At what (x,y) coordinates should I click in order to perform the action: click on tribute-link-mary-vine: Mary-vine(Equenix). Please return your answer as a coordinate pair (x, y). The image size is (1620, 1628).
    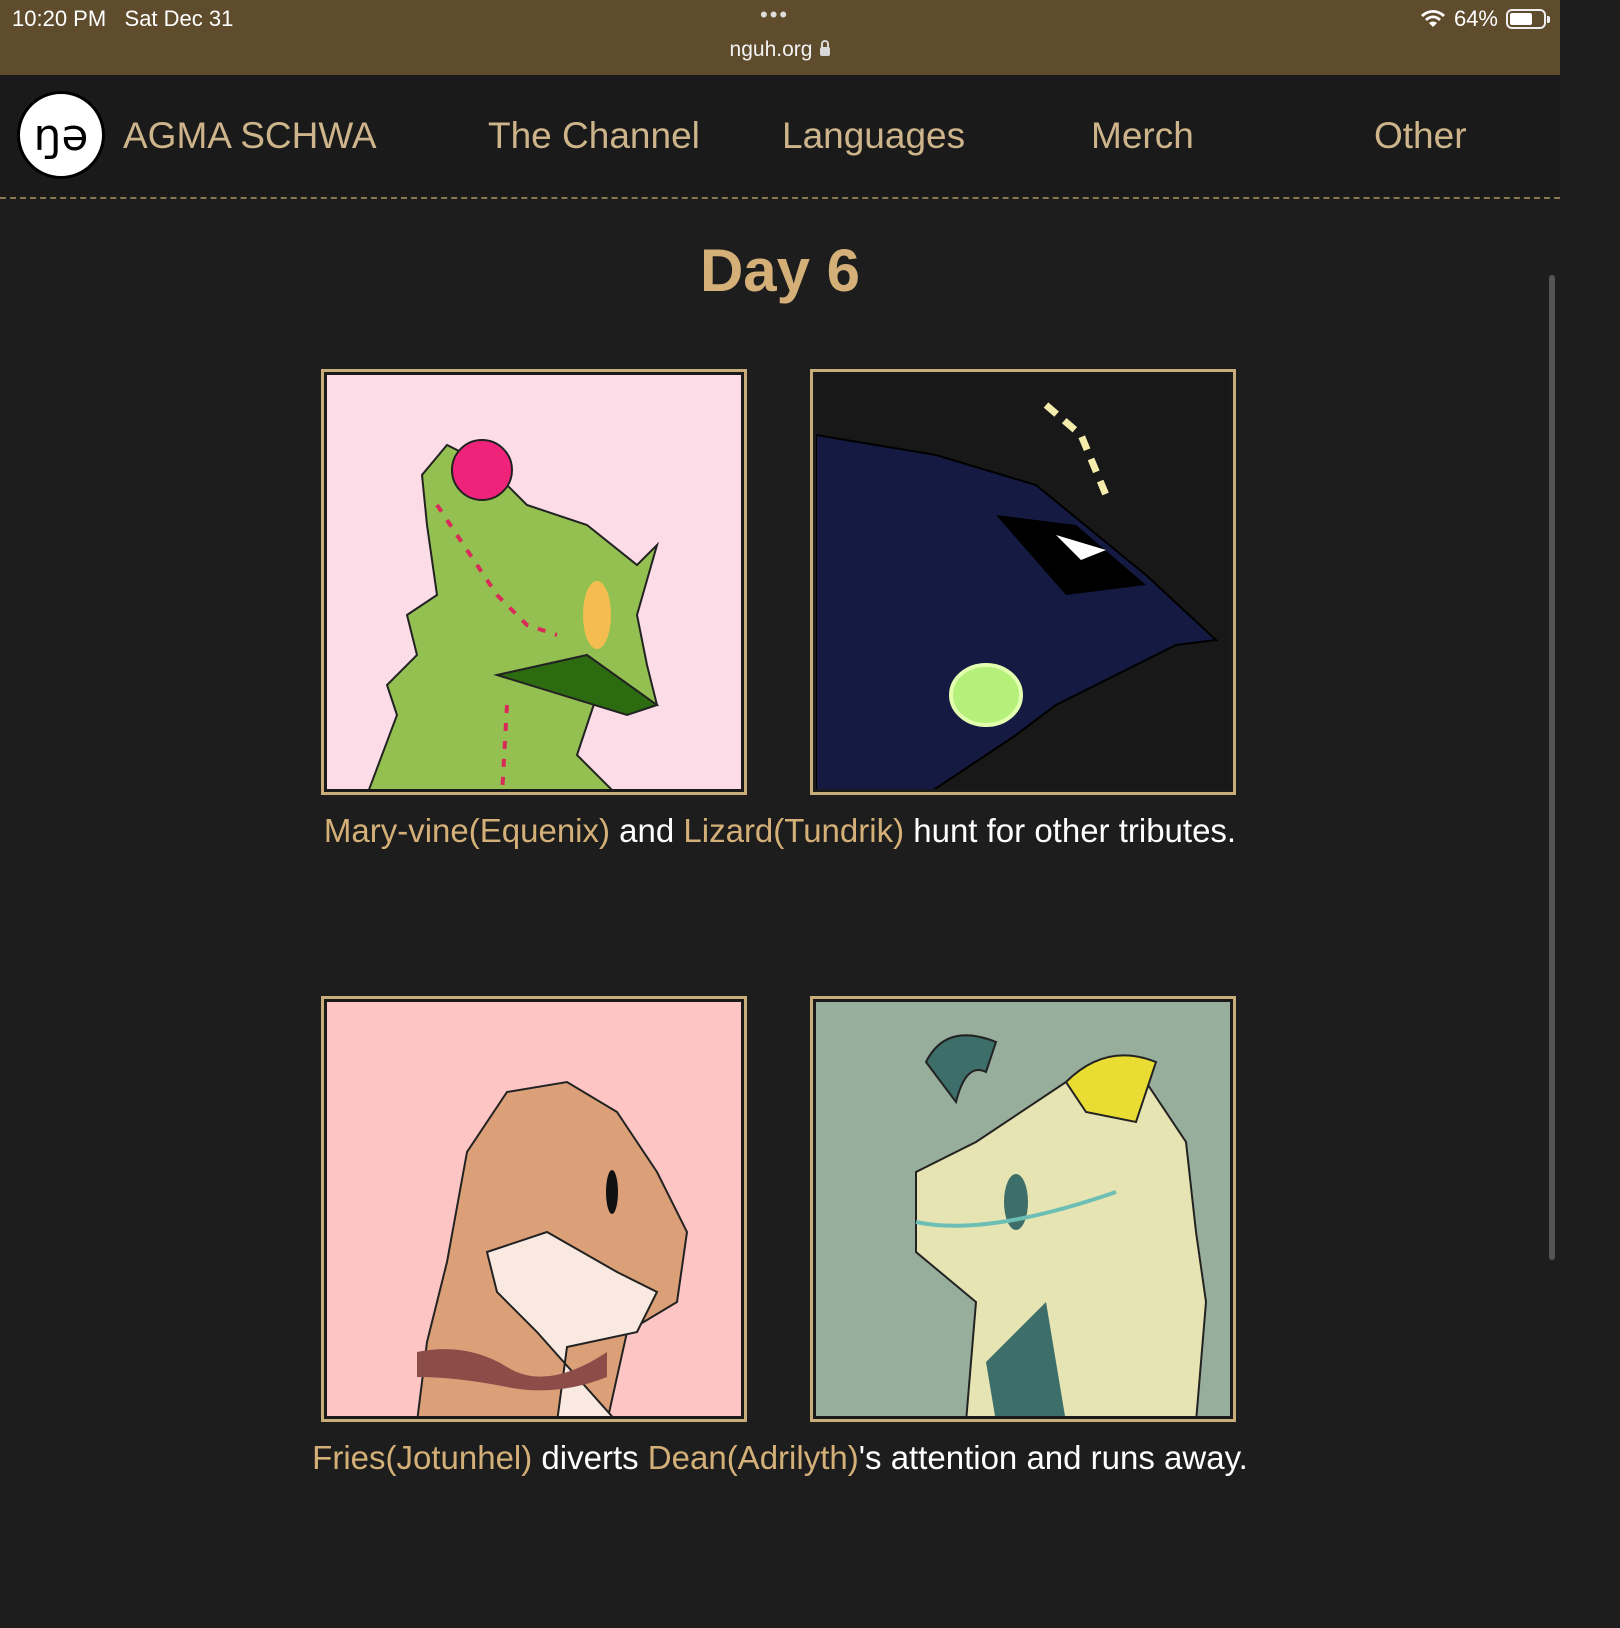
    Looking at the image, I should click on (467, 830).